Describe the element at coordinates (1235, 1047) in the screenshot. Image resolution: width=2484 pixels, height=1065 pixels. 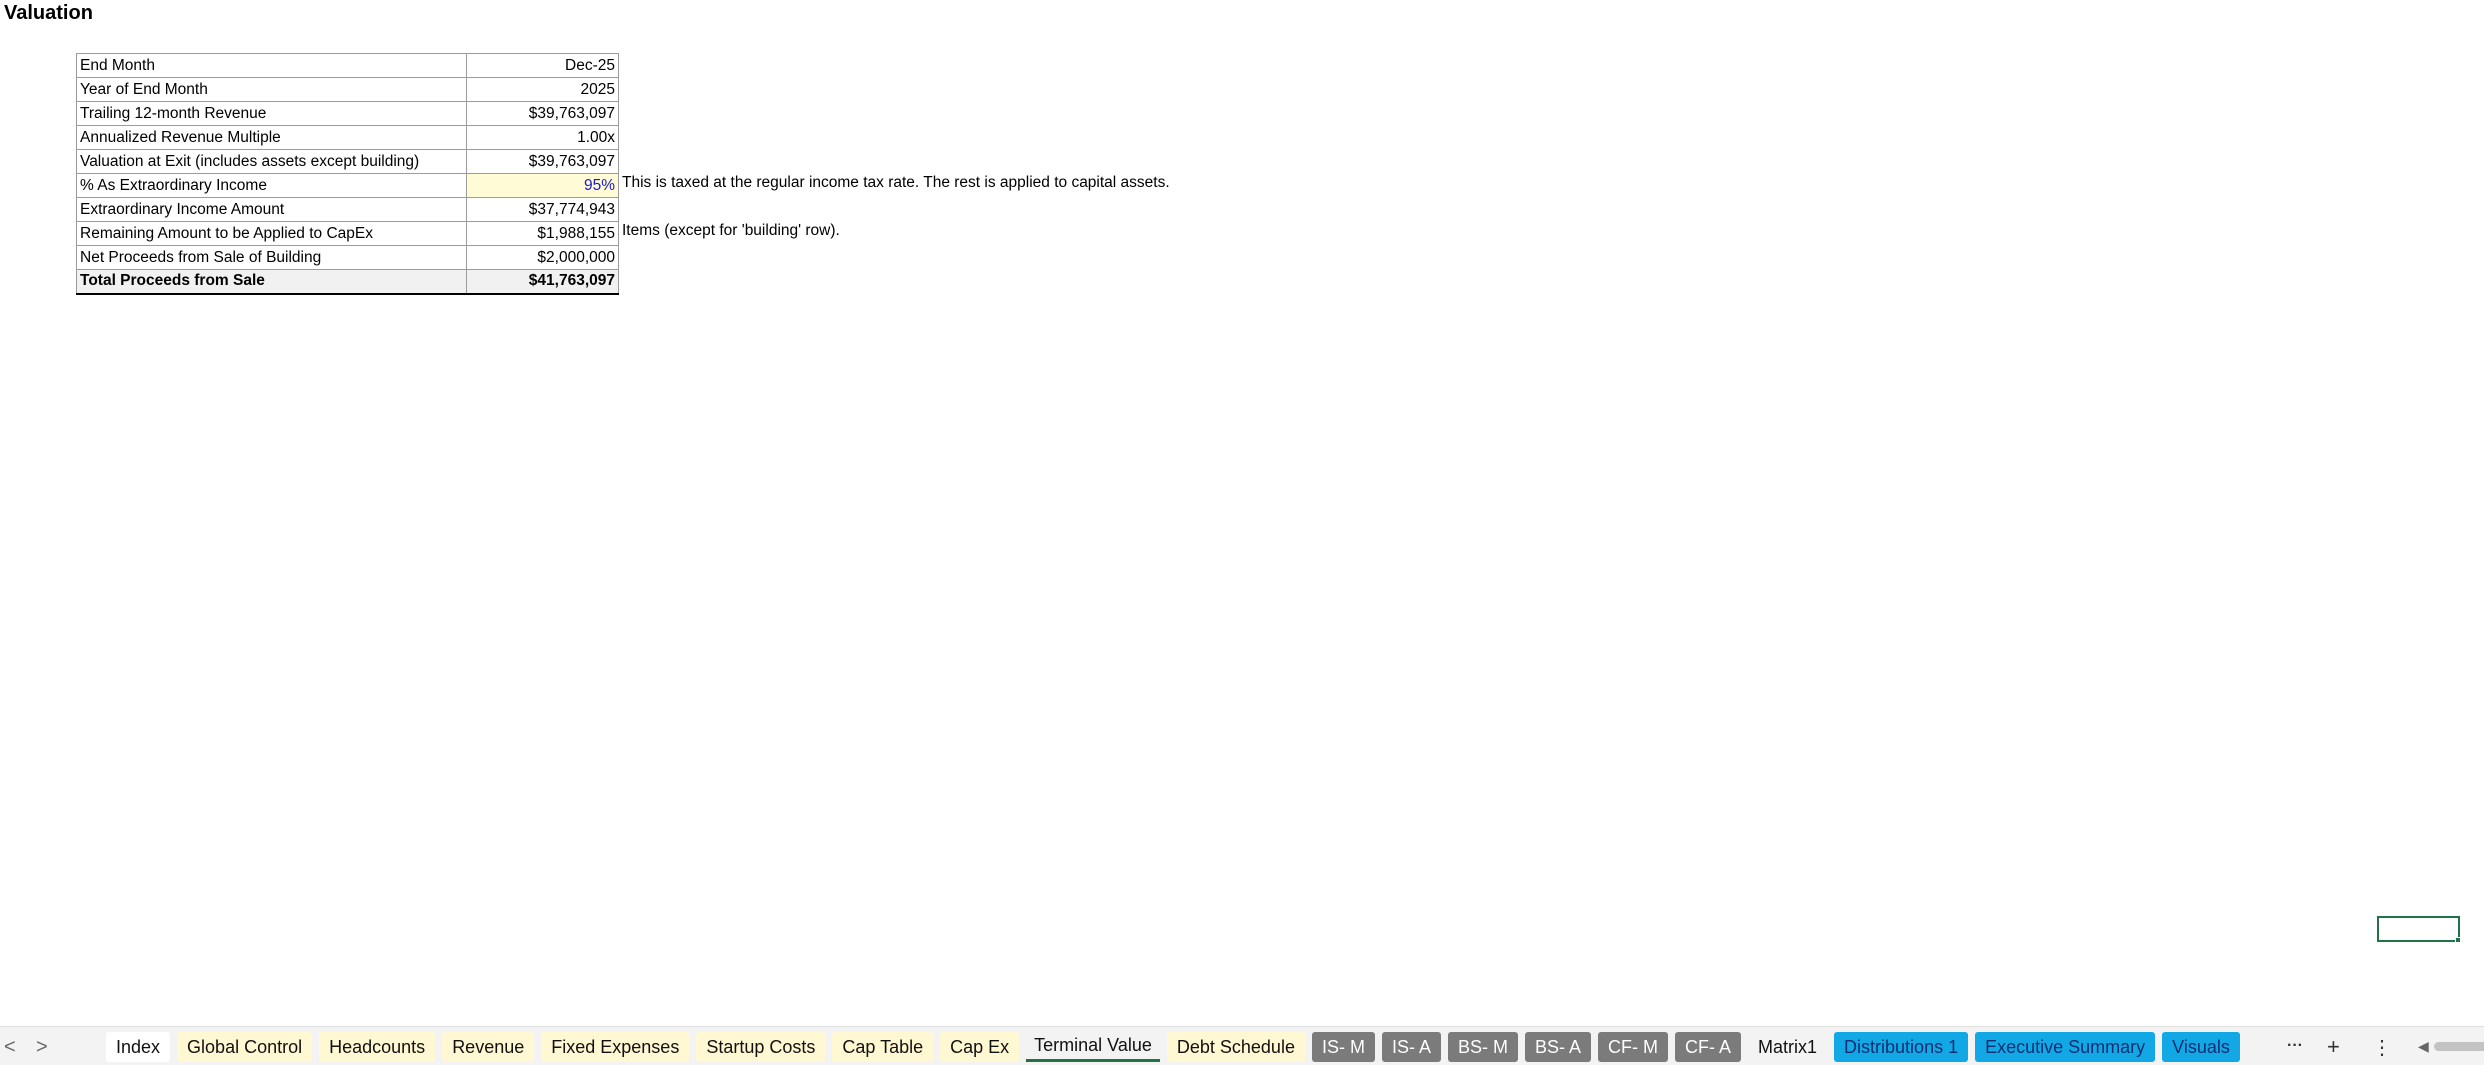
I see `tab-debt-schedule: Debt Schedule` at that location.